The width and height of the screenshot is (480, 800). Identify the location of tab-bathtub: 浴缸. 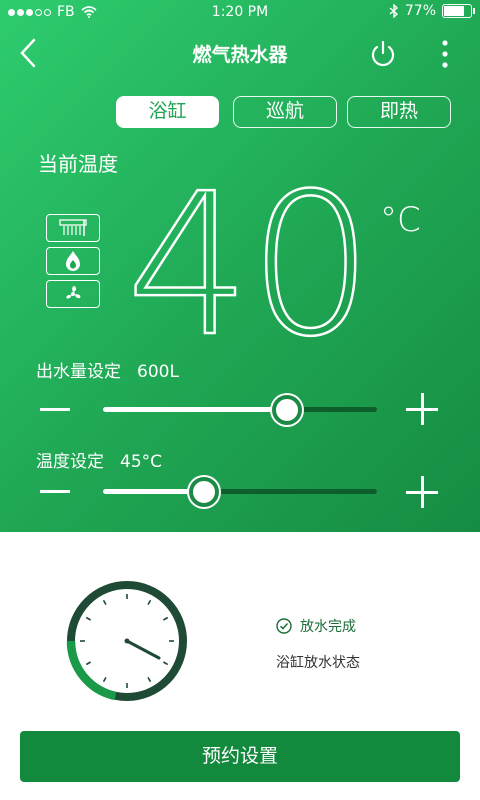
(167, 112).